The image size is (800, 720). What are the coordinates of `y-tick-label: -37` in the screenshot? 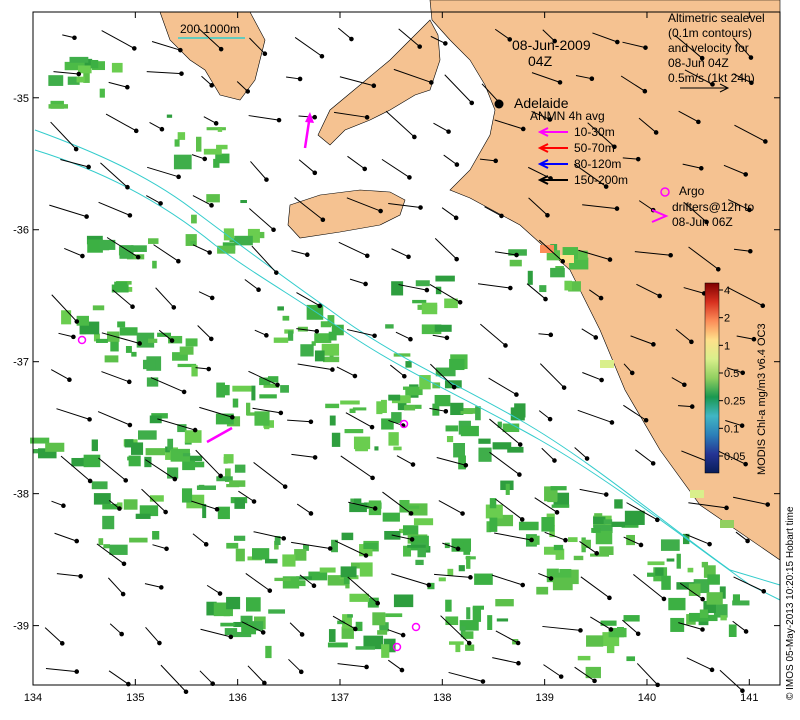 It's located at (21, 363).